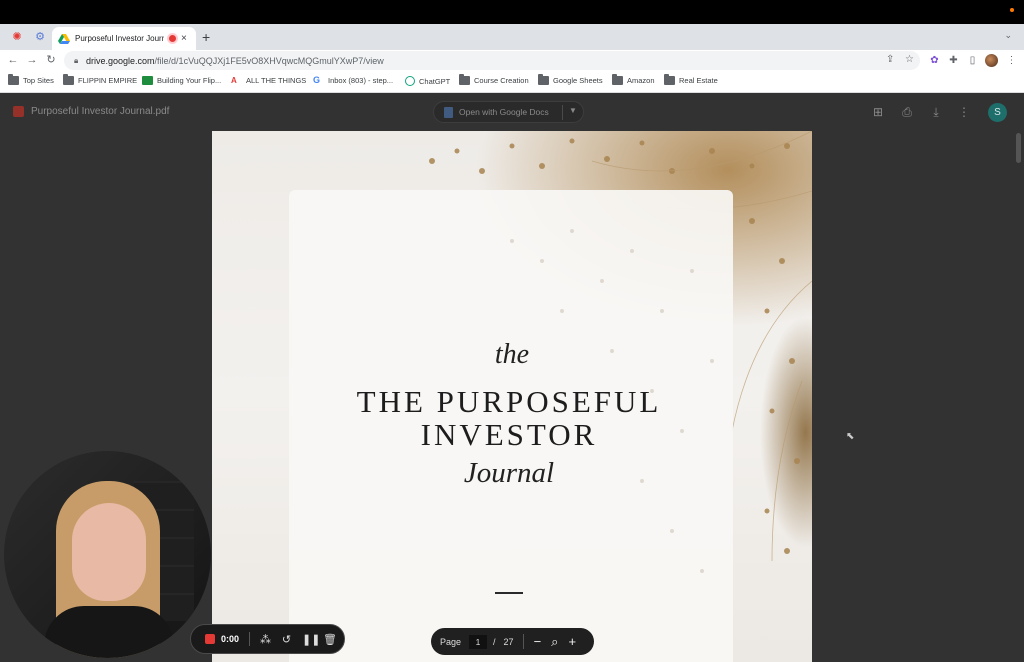  Describe the element at coordinates (508, 641) in the screenshot. I see `page-total: 27` at that location.